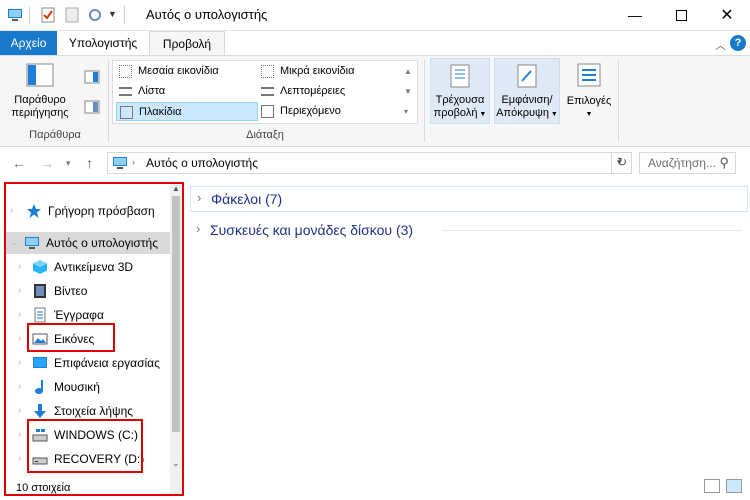  Describe the element at coordinates (455, 113) in the screenshot. I see `current-view-label-2: προβολή` at that location.